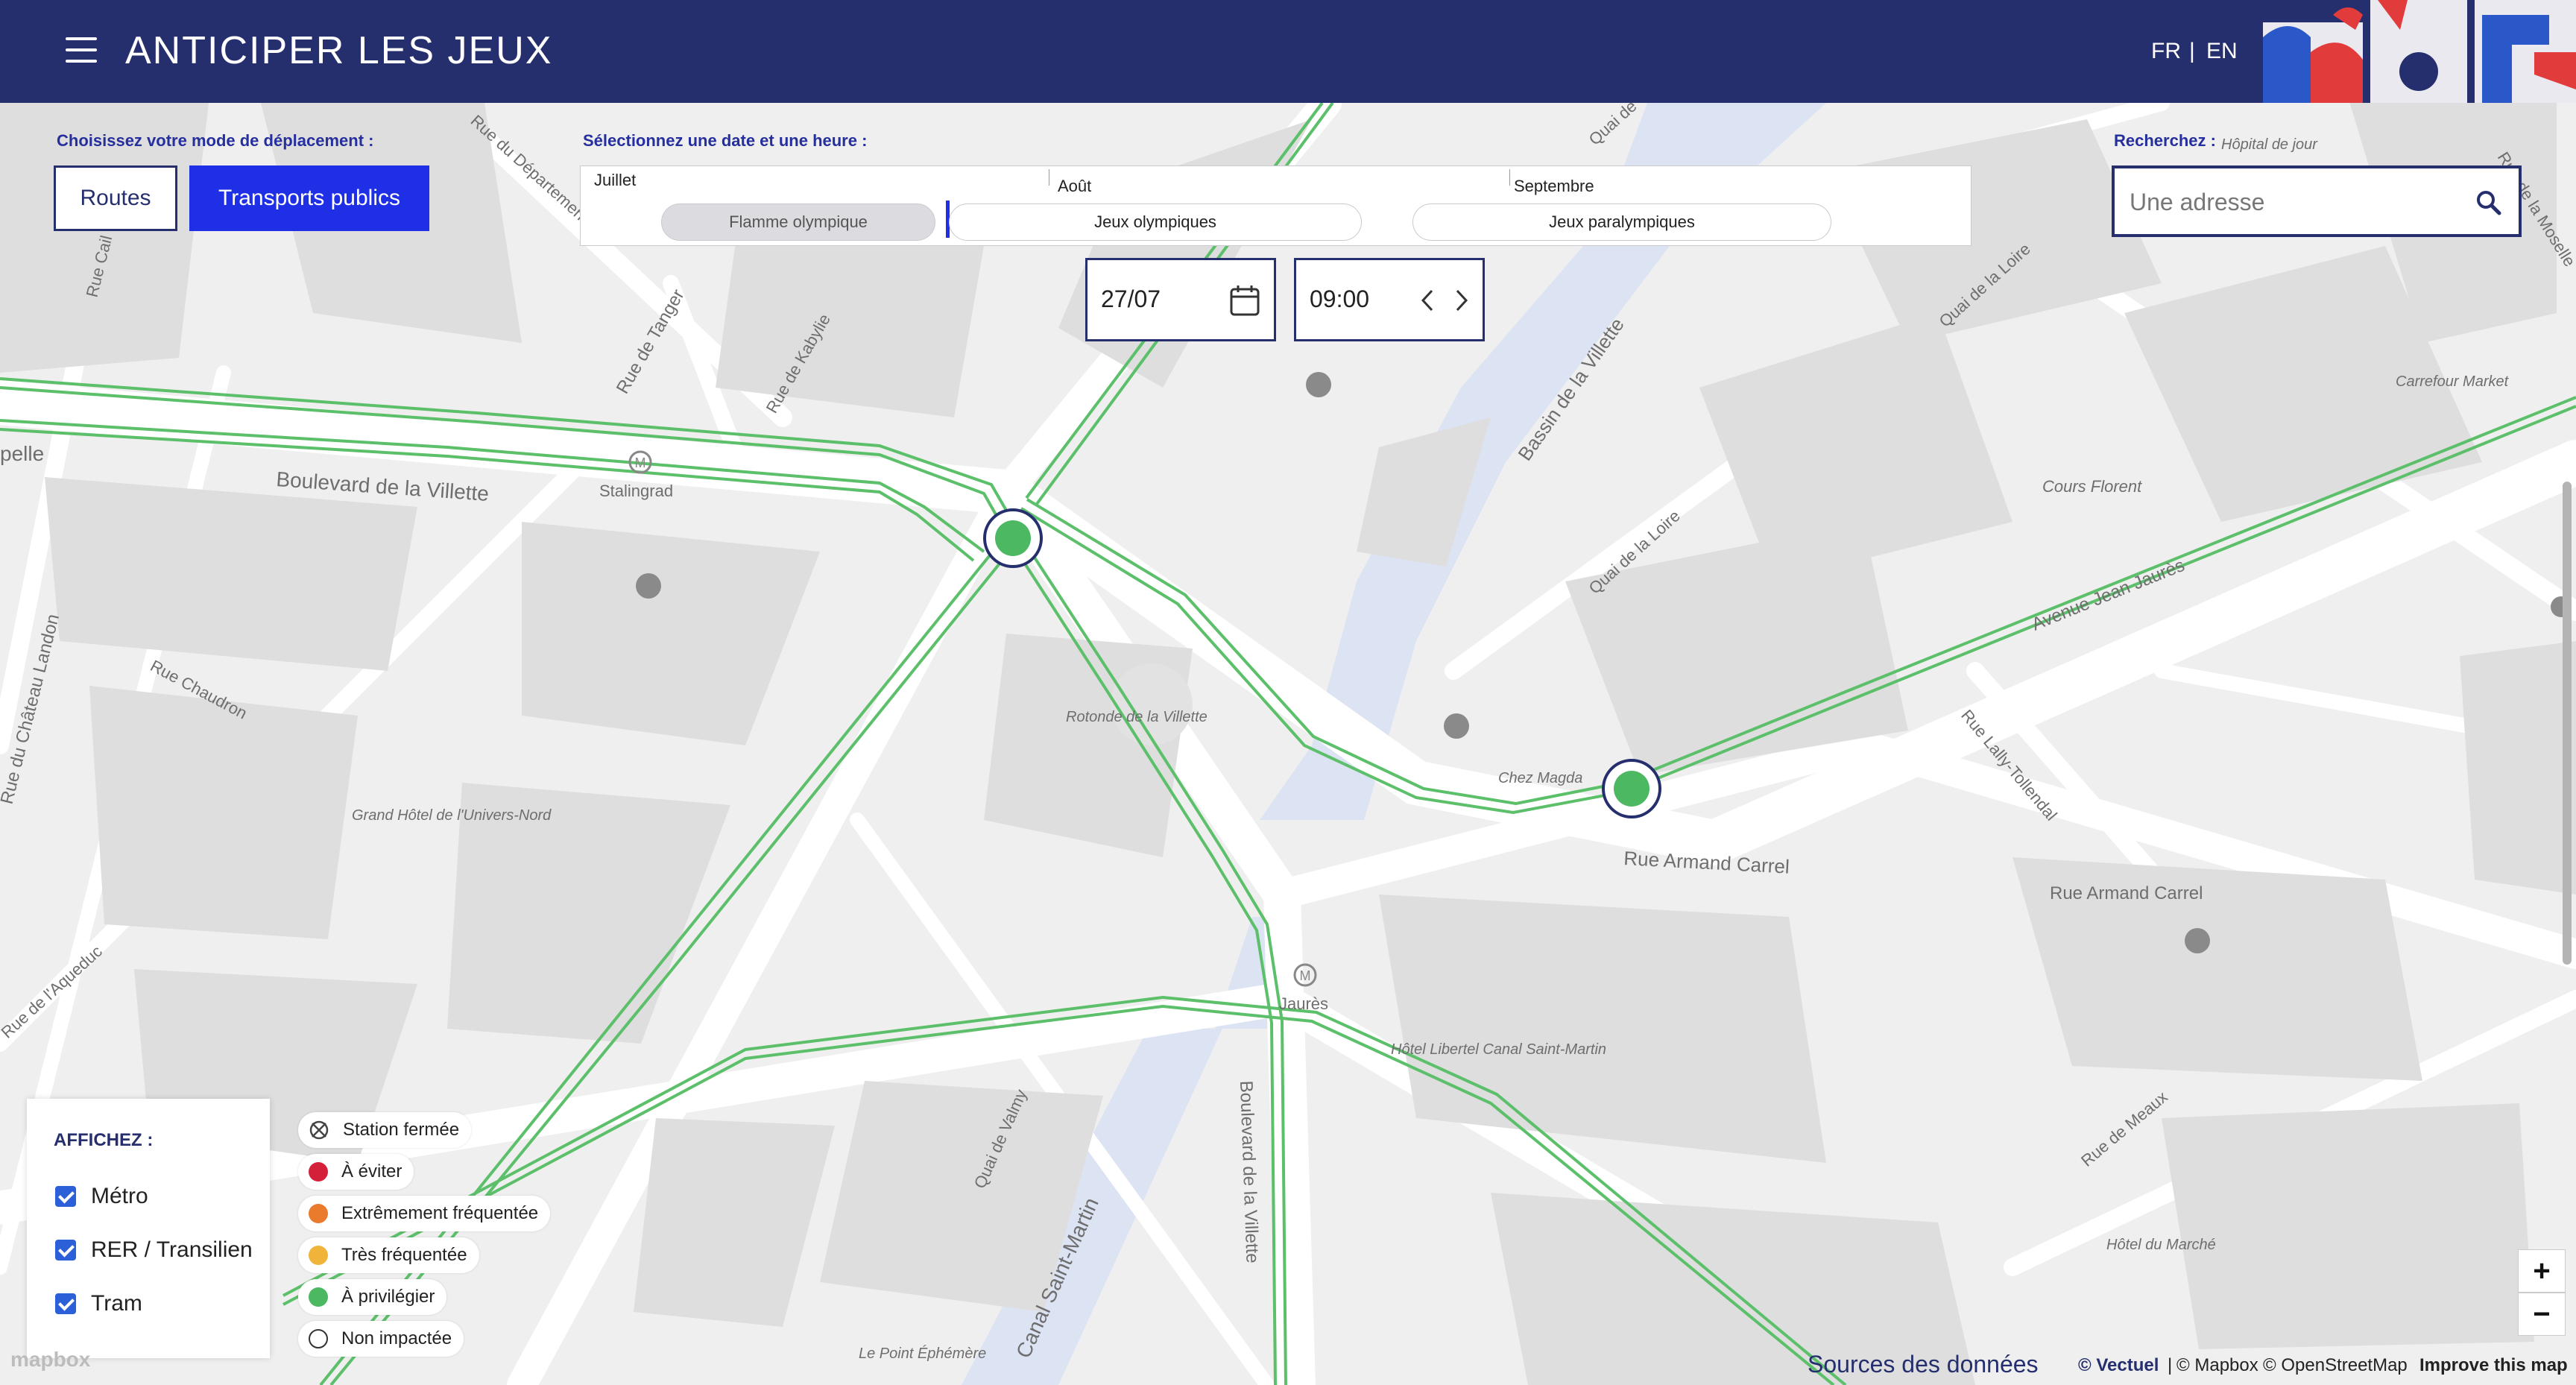 The image size is (2576, 1385). Describe the element at coordinates (404, 1255) in the screenshot. I see `legend-label: Très fréquentée` at that location.